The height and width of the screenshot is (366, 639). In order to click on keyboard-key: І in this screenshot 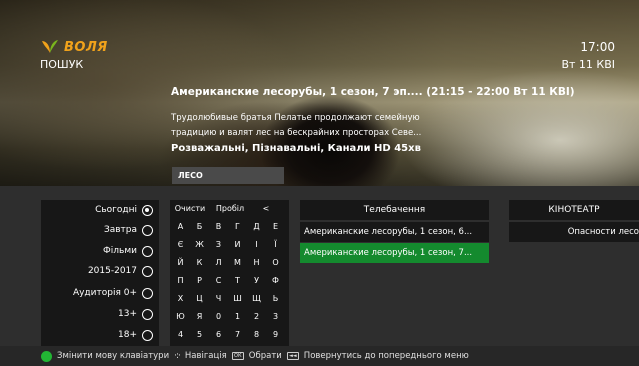, I will do `click(256, 244)`.